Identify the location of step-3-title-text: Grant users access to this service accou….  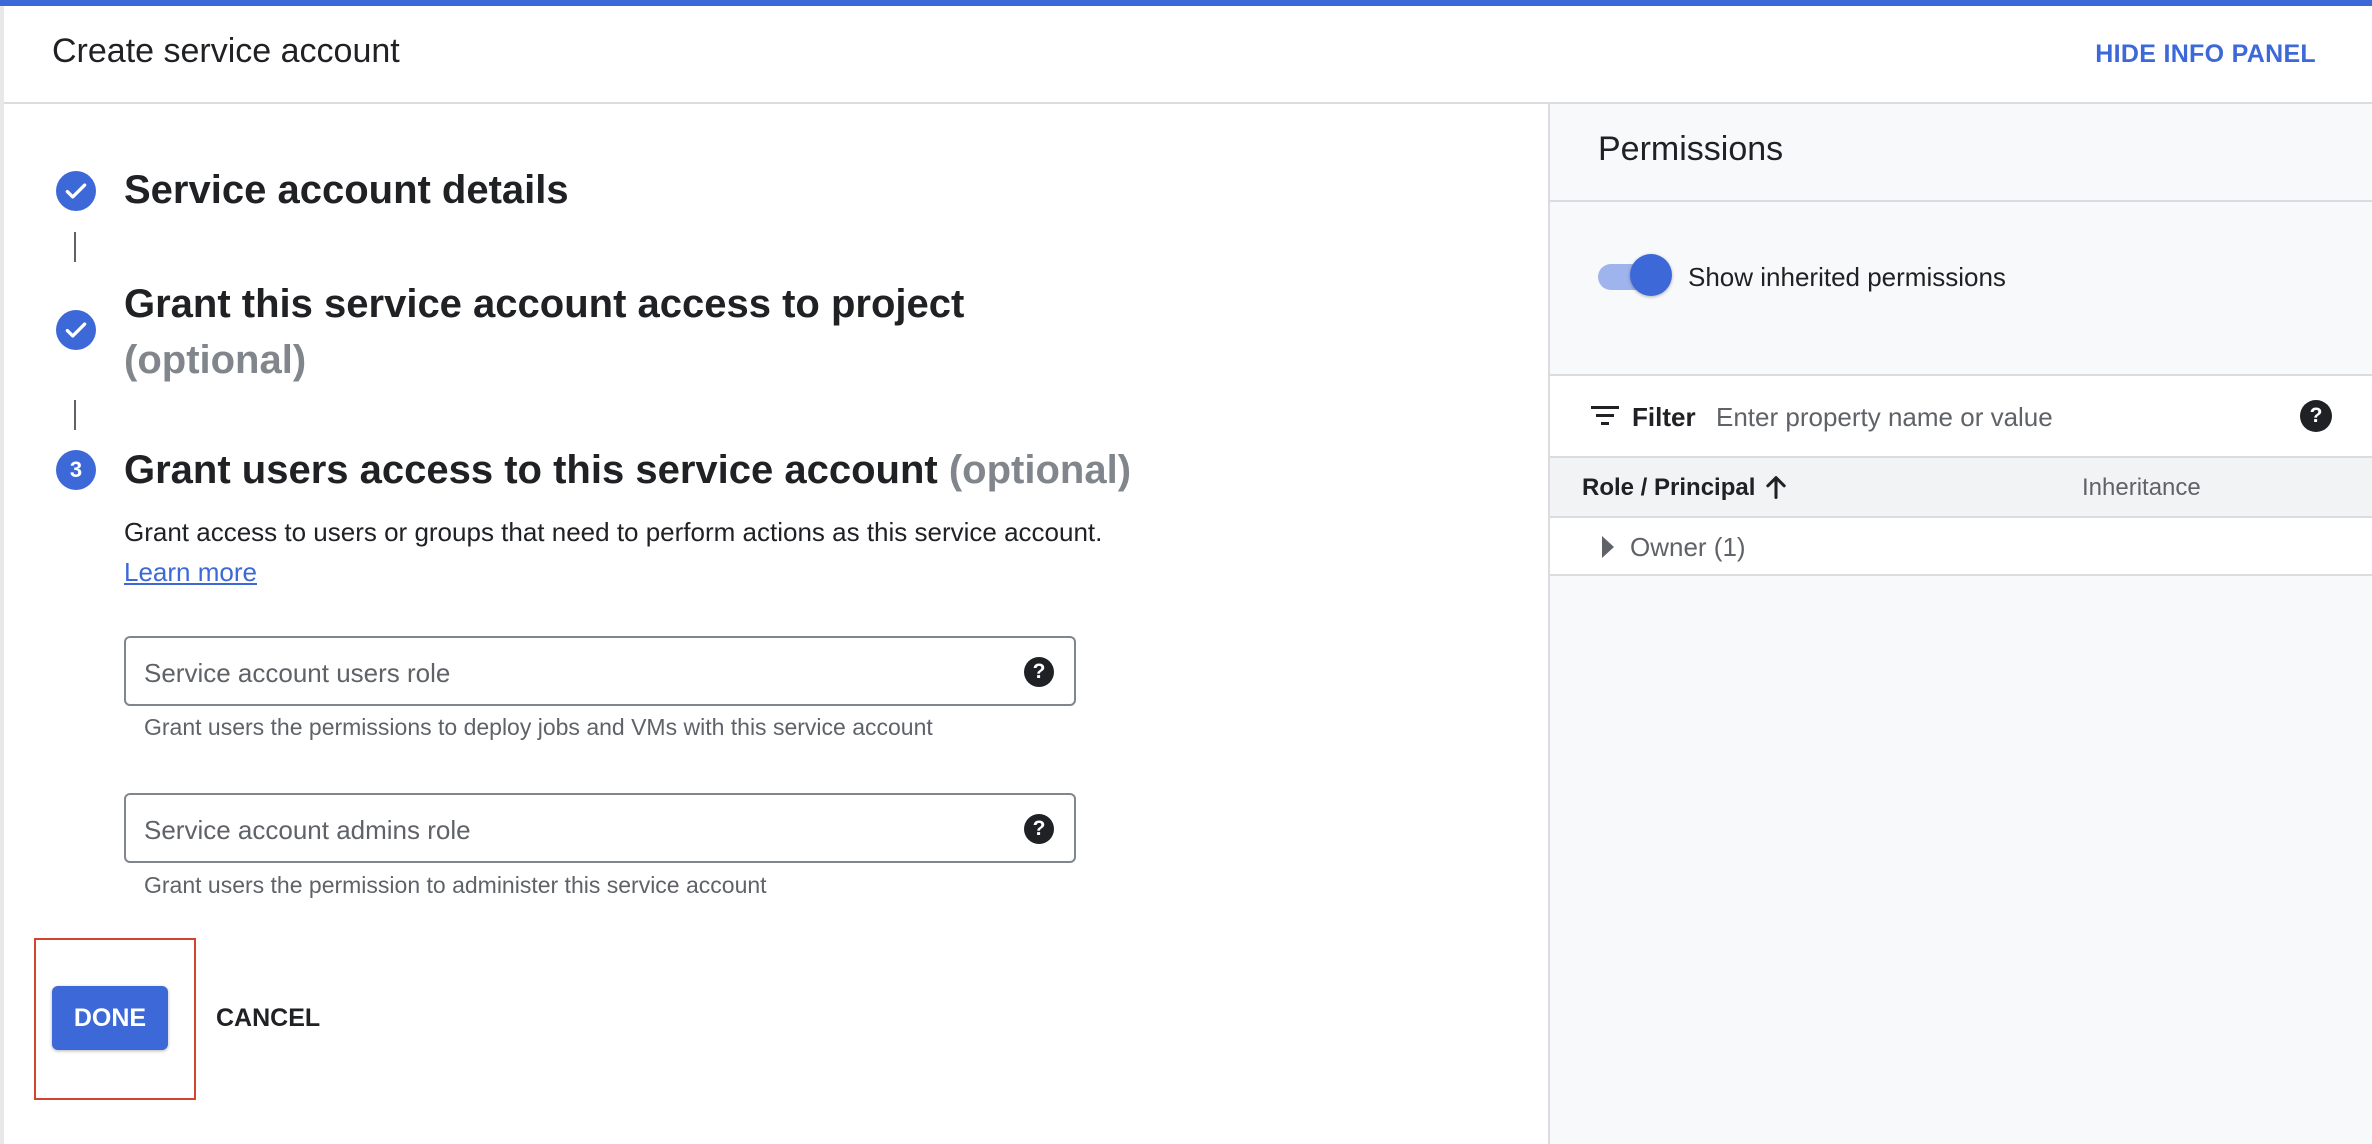
(531, 470).